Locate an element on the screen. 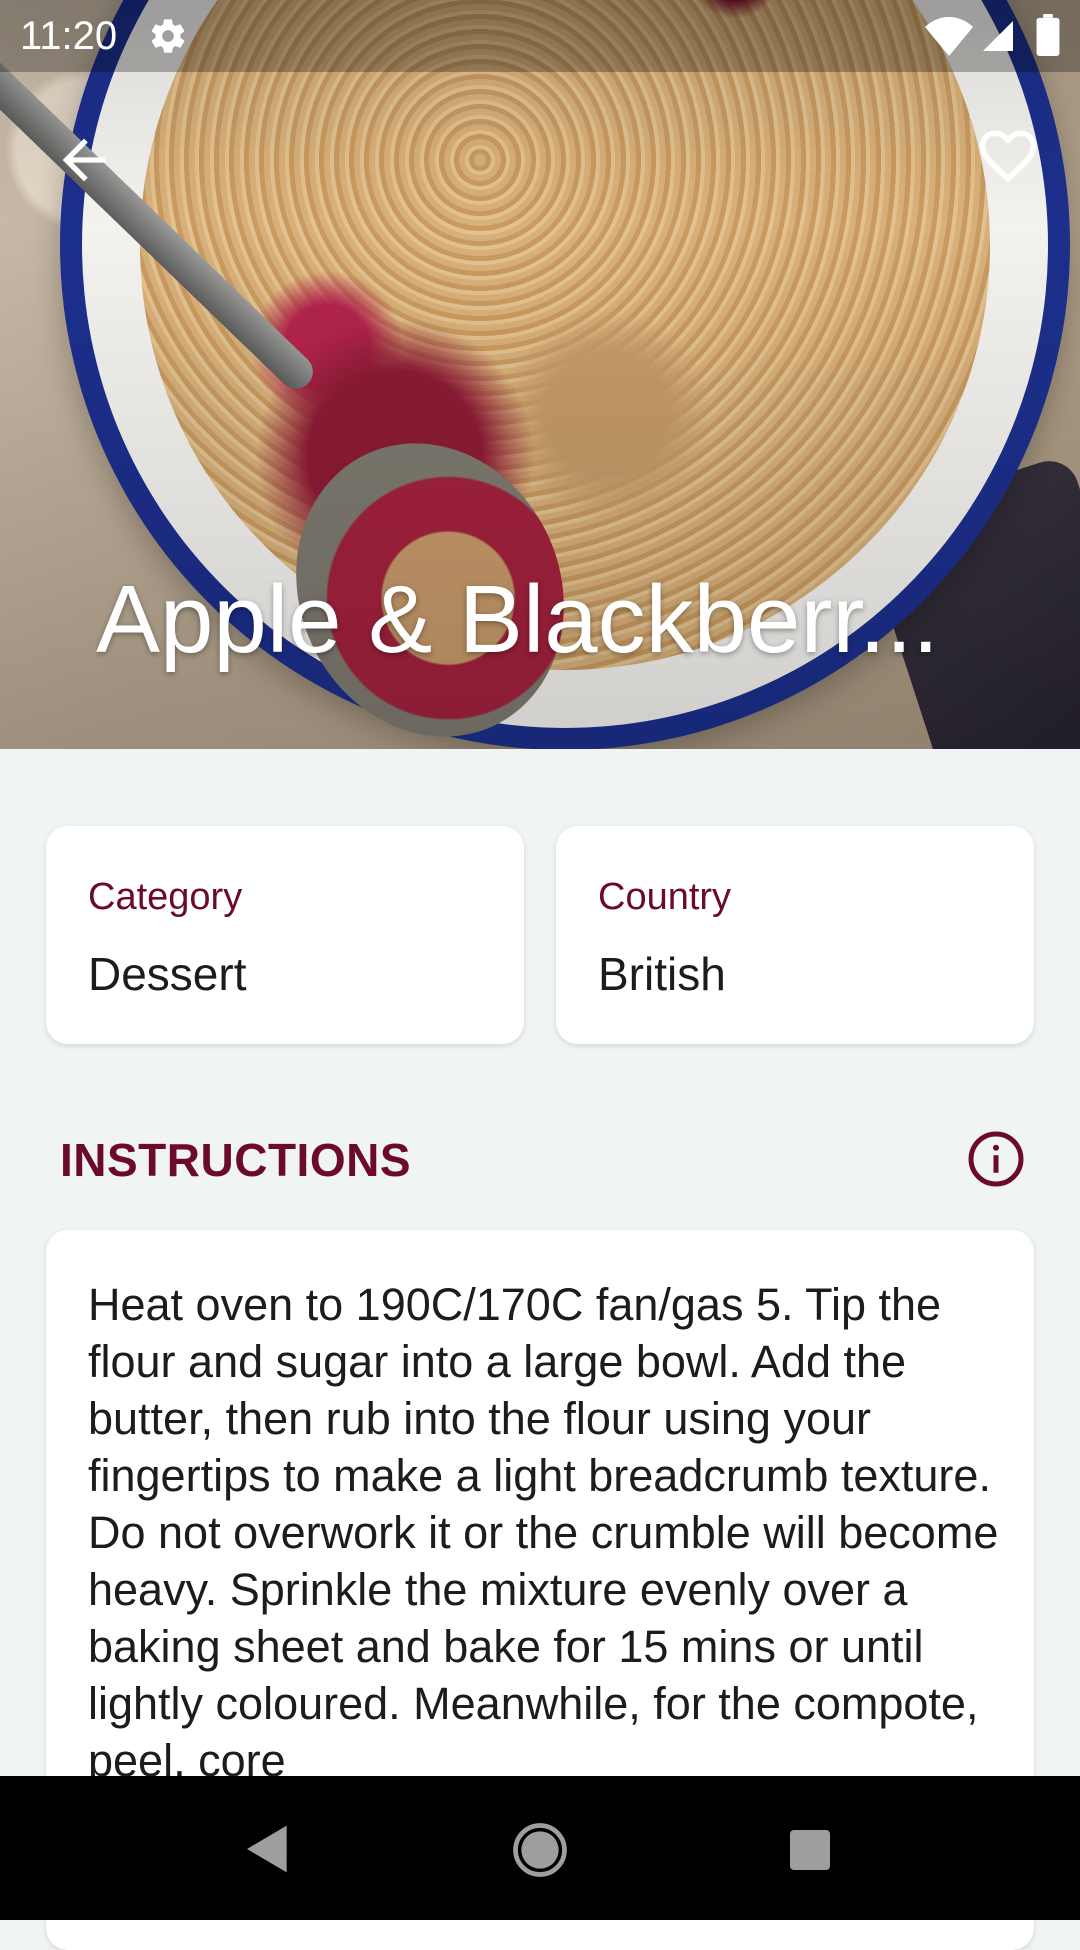 The height and width of the screenshot is (1950, 1080). category-card: Category Dessert is located at coordinates (285, 935).